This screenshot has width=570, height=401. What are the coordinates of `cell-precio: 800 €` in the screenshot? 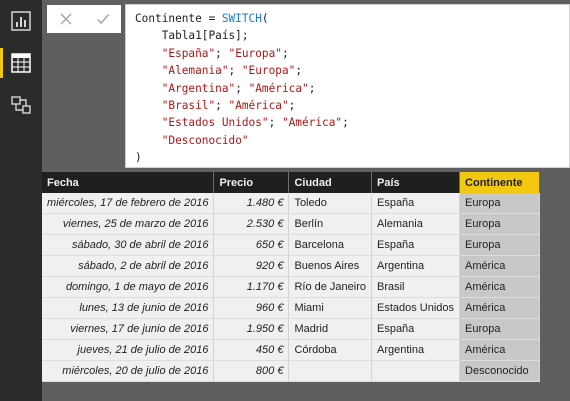 It's located at (251, 371).